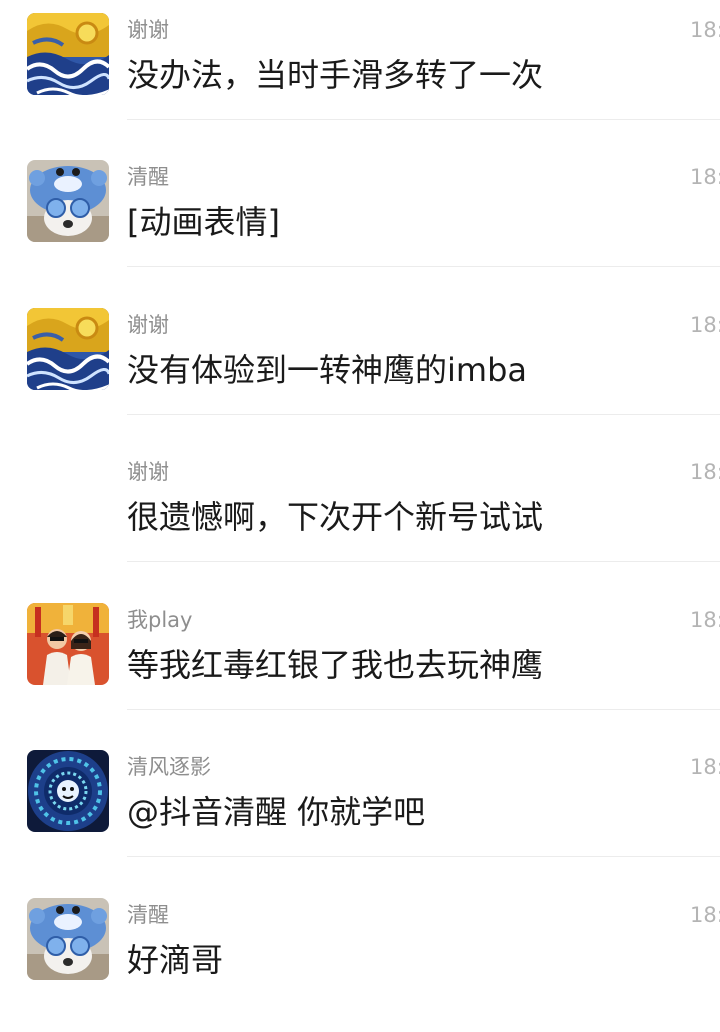  Describe the element at coordinates (335, 75) in the screenshot. I see `message-text: 没办法，当时手滑多转了一次` at that location.